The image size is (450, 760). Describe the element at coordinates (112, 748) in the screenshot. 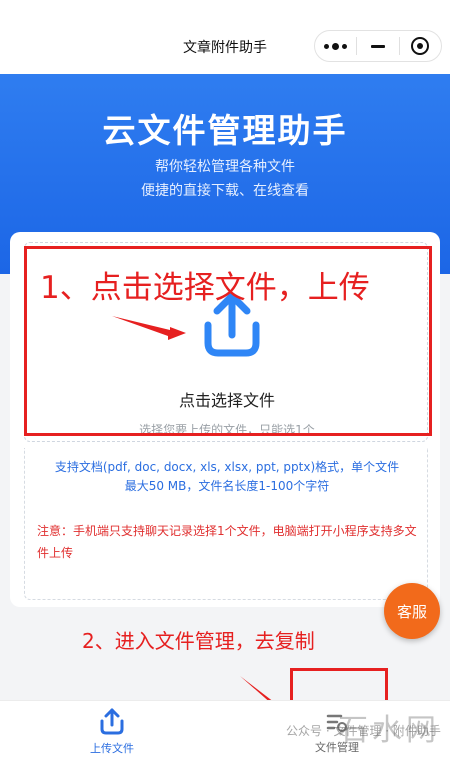

I see `tab-upload-label: 上传文件` at that location.